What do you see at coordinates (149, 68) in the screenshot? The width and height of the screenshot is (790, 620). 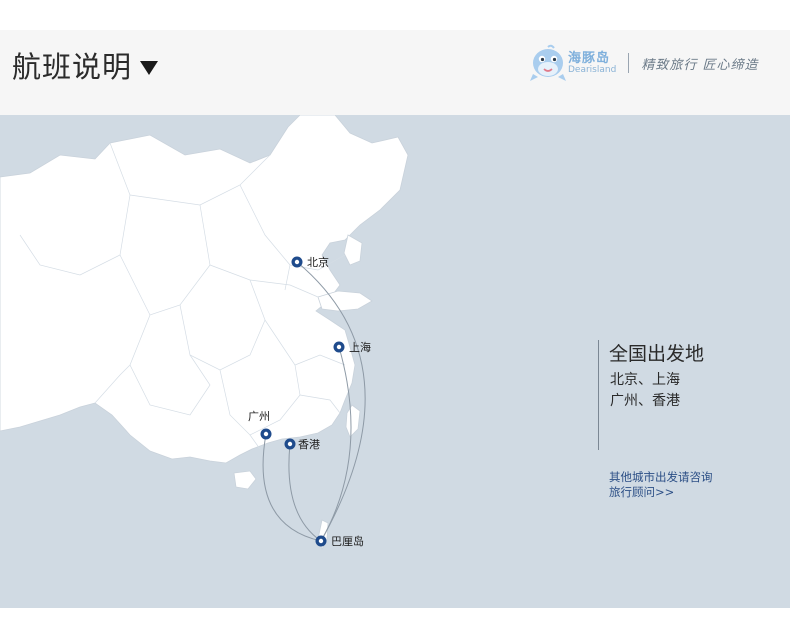 I see `caret-down-icon` at bounding box center [149, 68].